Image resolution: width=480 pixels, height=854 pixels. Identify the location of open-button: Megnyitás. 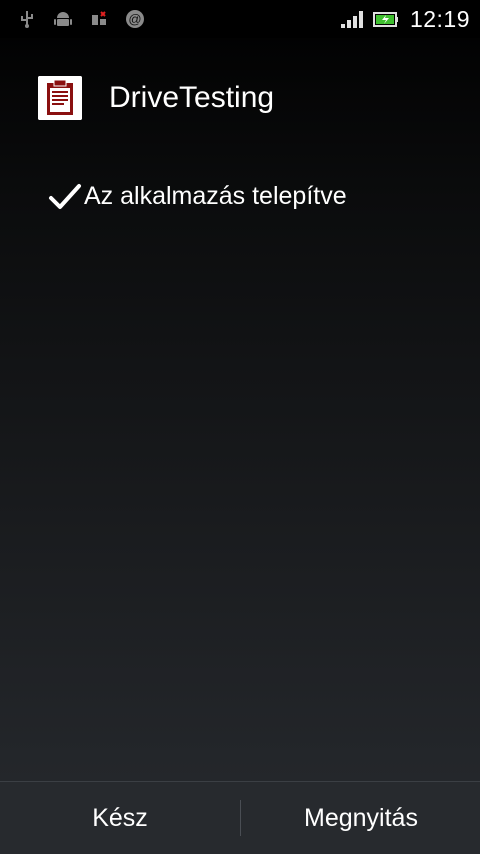
(360, 818).